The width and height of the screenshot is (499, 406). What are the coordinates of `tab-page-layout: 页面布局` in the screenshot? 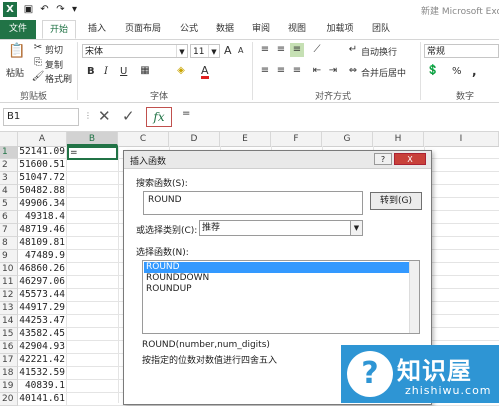 It's located at (143, 29).